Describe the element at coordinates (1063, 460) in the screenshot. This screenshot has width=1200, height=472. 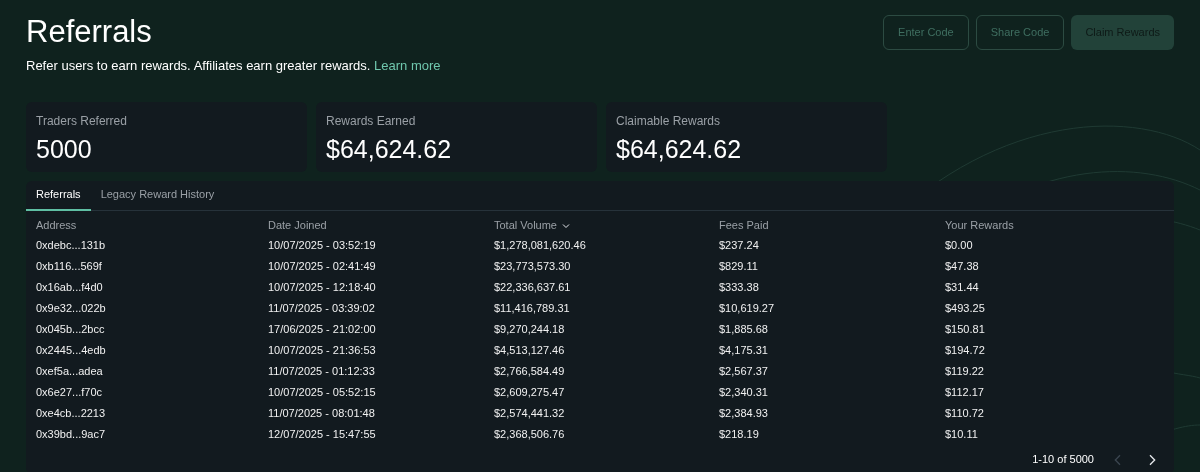
I see `page-range: 1-10 of 5000` at that location.